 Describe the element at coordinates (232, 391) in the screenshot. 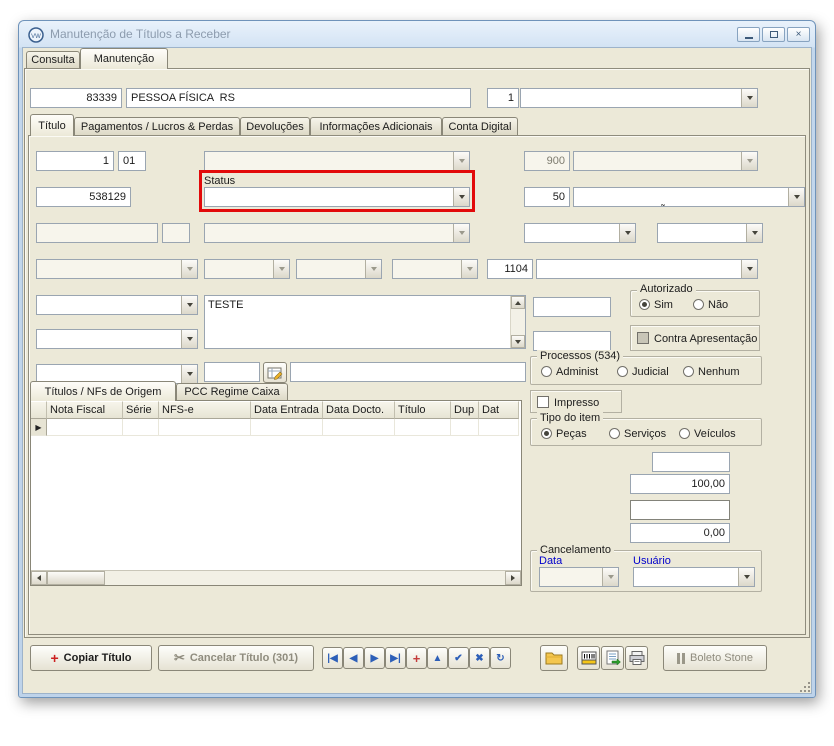

I see `tab-pcc-regime-caixa: PCC Regime Caixa` at that location.